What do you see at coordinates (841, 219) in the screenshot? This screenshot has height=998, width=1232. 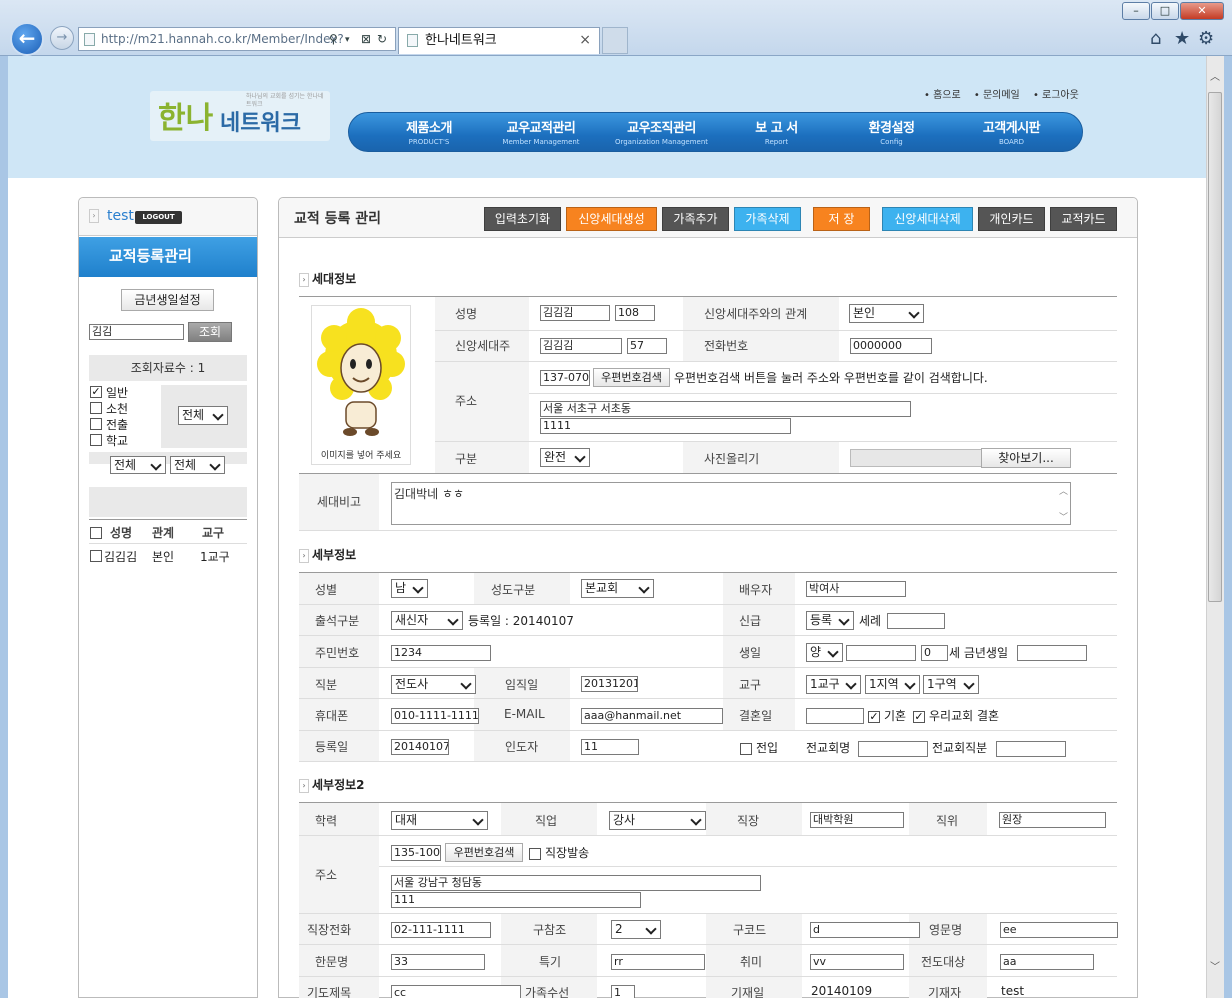 I see `save-button: 저 장` at bounding box center [841, 219].